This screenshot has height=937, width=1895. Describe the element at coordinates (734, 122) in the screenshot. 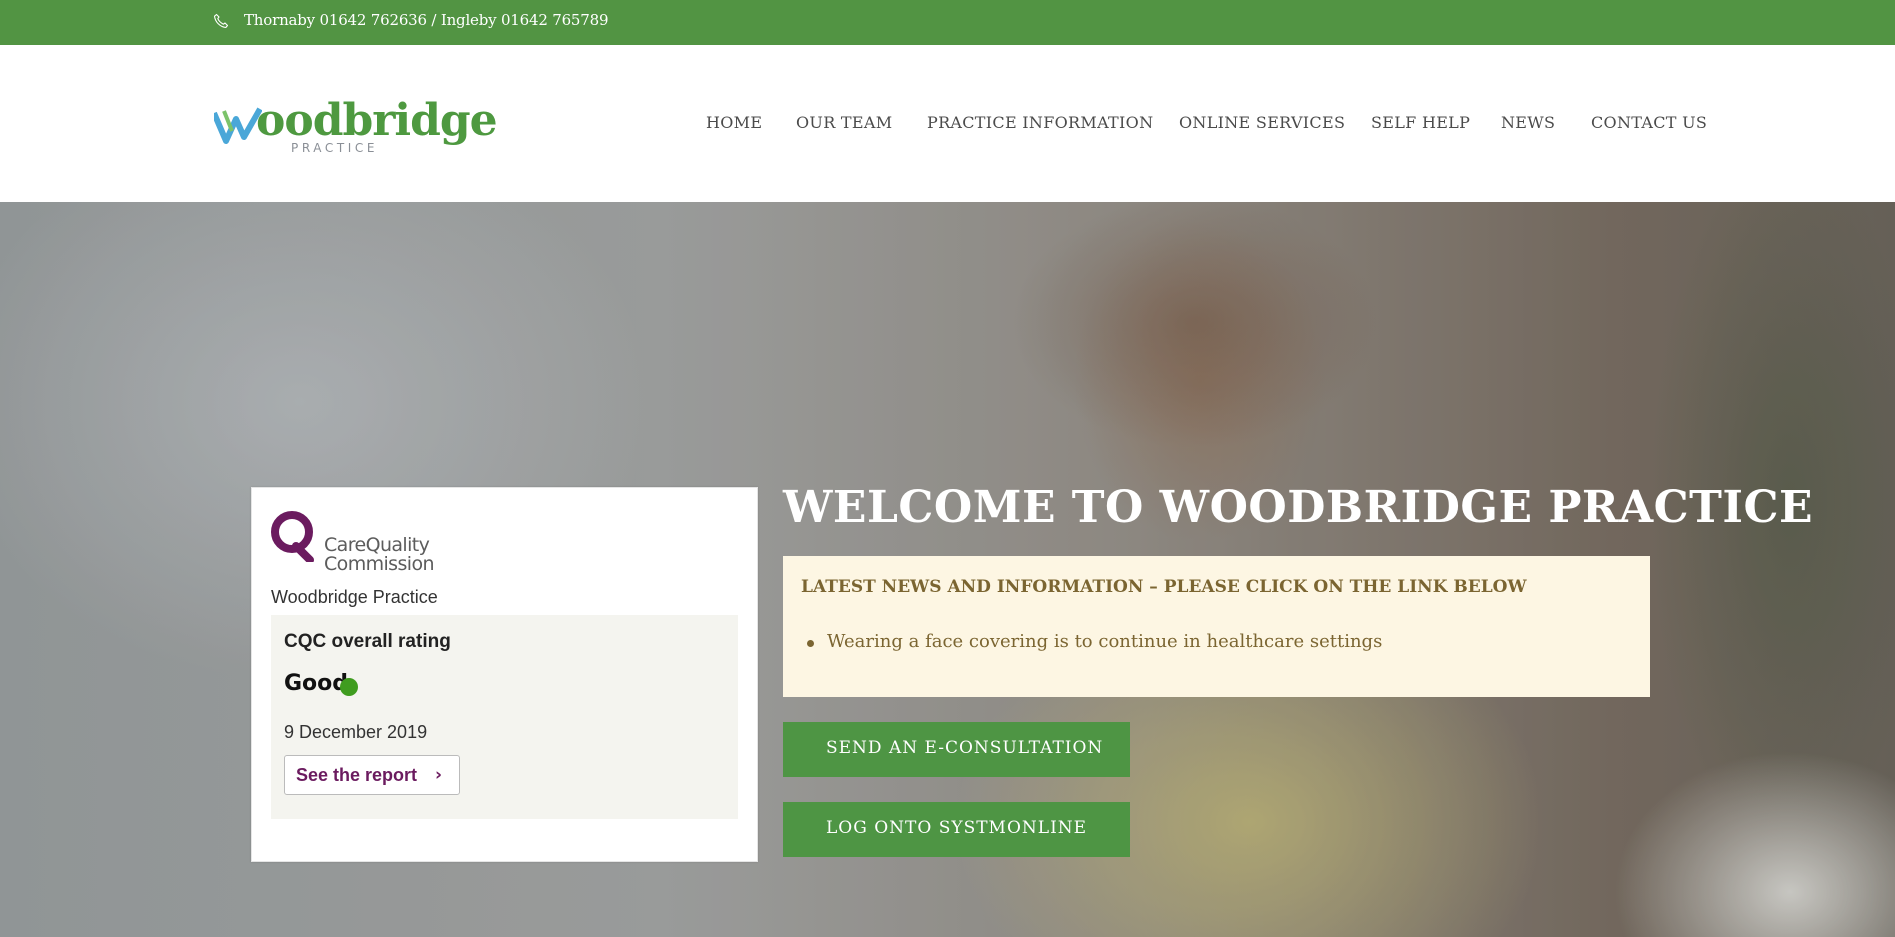

I see `nav-home: HOME` at that location.